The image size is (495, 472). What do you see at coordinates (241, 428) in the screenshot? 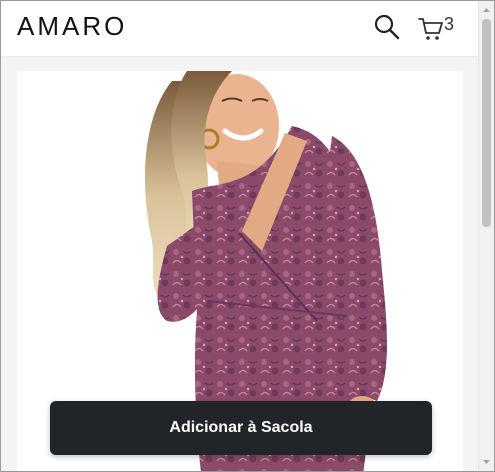
I see `add-to-bag-button: Adicionar à Sacola` at bounding box center [241, 428].